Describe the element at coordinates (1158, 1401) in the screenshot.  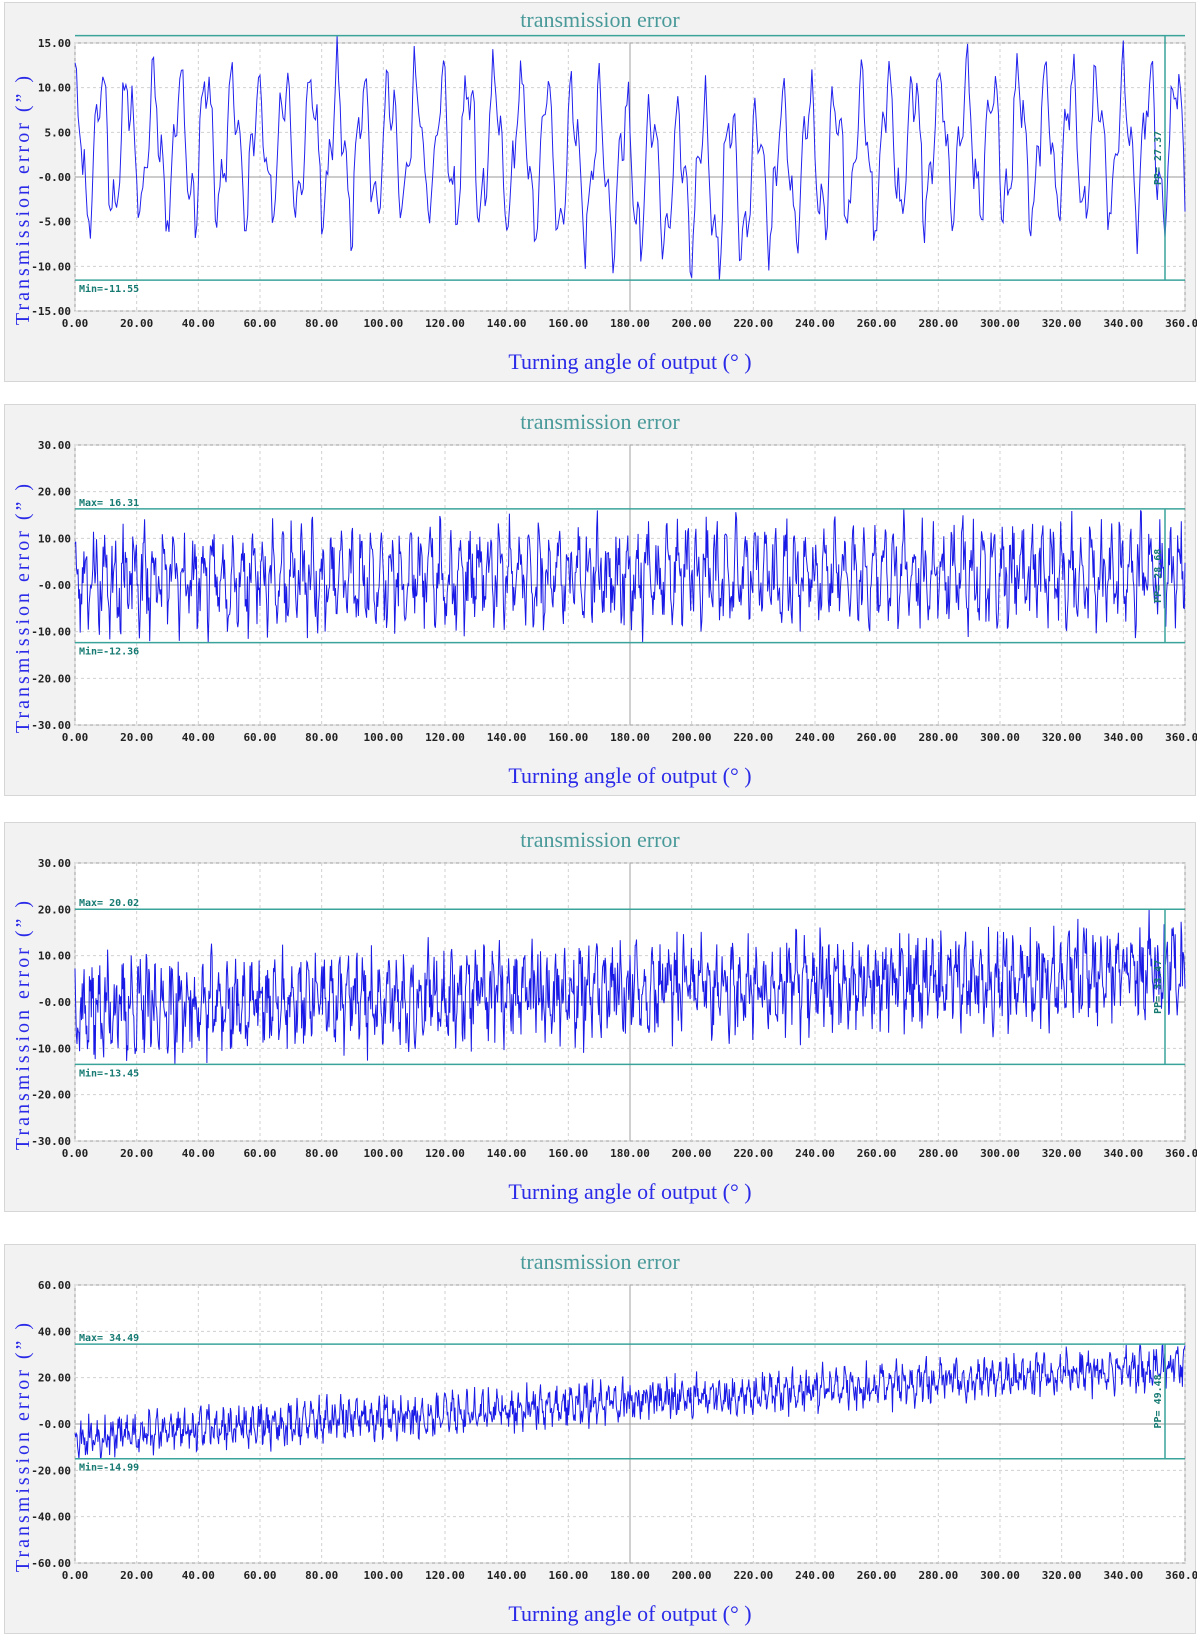
I see `pp-annotation: PP= 49.48` at that location.